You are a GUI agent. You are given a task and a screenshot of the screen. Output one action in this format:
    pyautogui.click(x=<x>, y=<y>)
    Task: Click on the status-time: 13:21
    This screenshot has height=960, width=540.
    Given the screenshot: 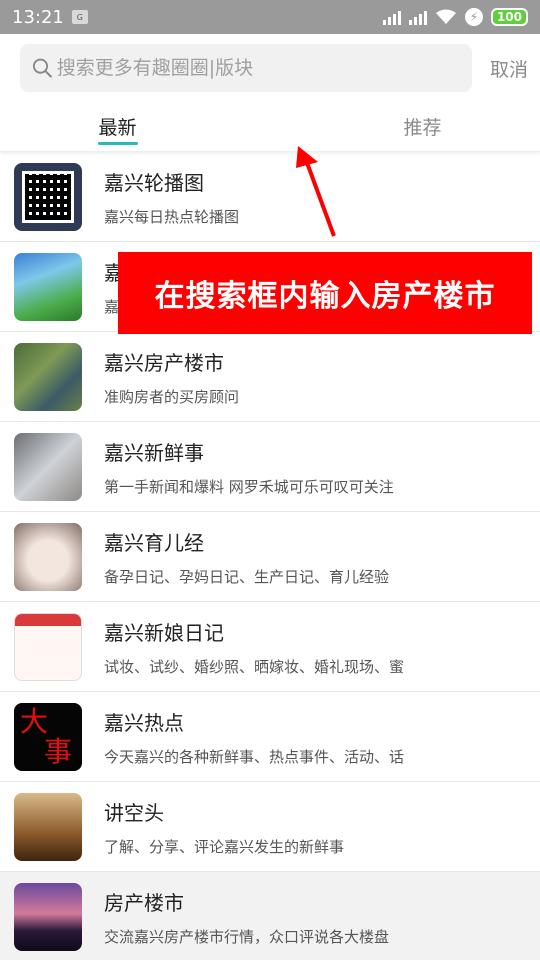 What is the action you would take?
    pyautogui.click(x=38, y=17)
    